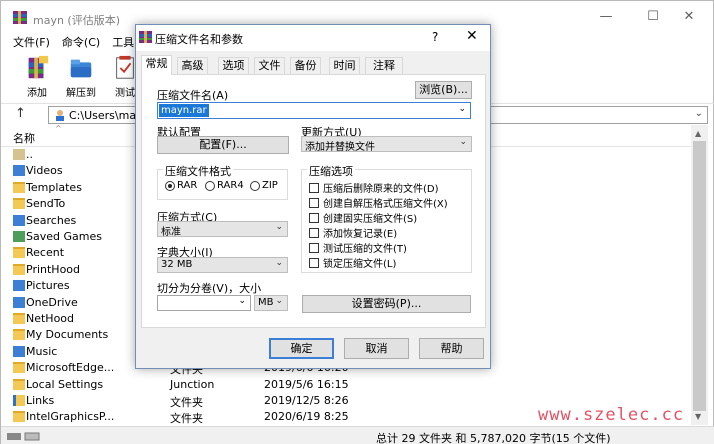  Describe the element at coordinates (42, 351) in the screenshot. I see `file-name: Music` at that location.